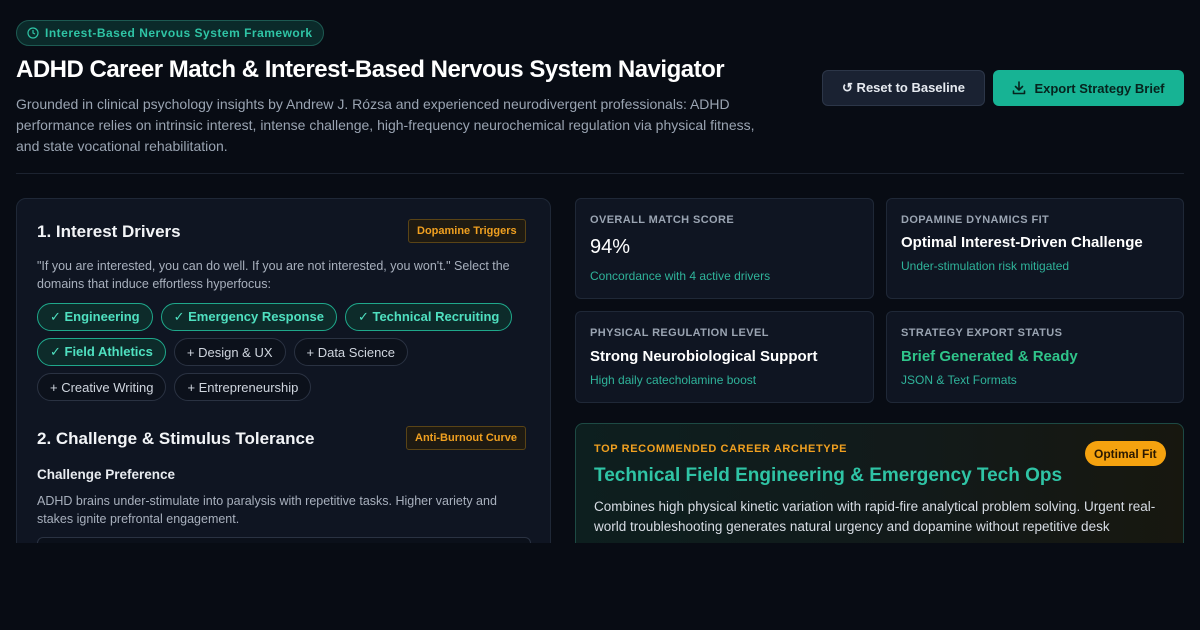 The height and width of the screenshot is (630, 1200). I want to click on framework-badge-label: Interest-Based Nervous System Framework, so click(179, 33).